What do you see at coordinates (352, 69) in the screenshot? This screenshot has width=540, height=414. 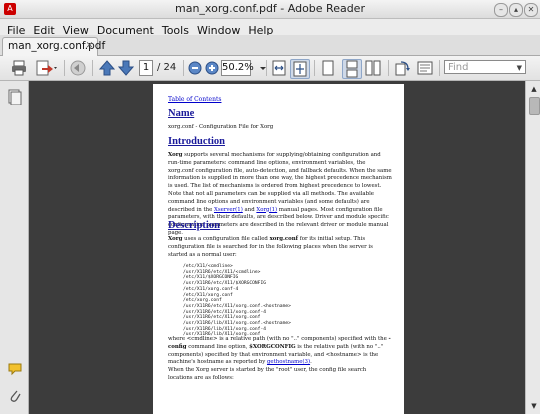 I see `continuous-page-icon` at bounding box center [352, 69].